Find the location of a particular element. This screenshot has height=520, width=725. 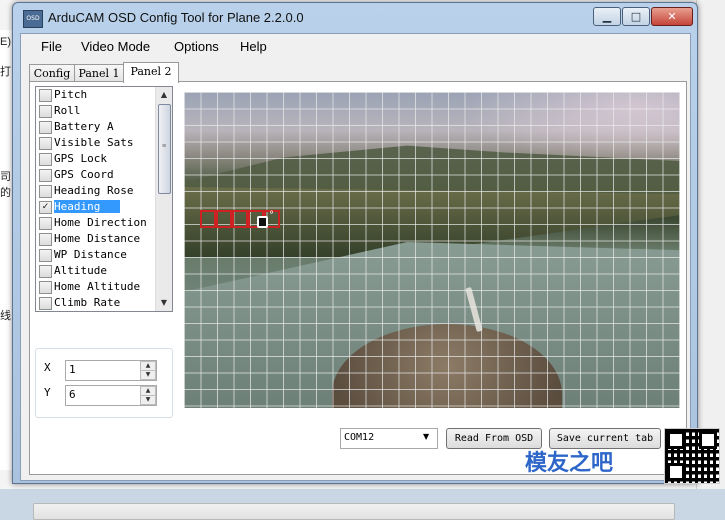

item-label: Roll is located at coordinates (67, 110).